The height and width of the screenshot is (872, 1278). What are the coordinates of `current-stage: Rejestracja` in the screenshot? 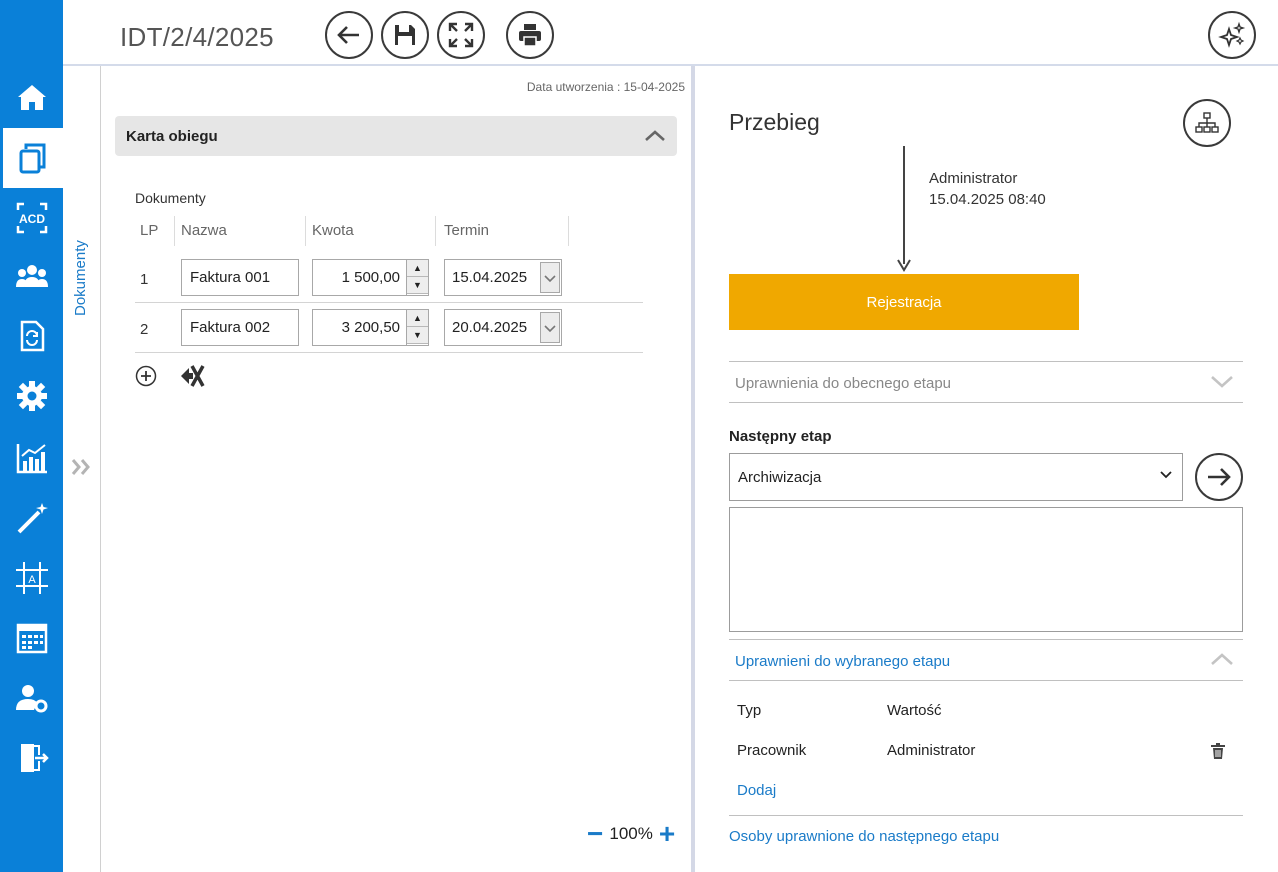 It's located at (904, 302).